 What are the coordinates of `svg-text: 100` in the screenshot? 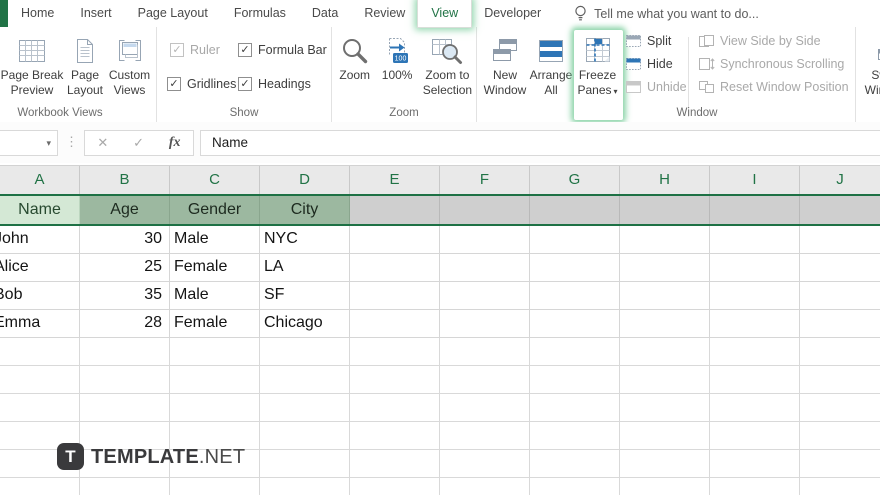 It's located at (401, 58).